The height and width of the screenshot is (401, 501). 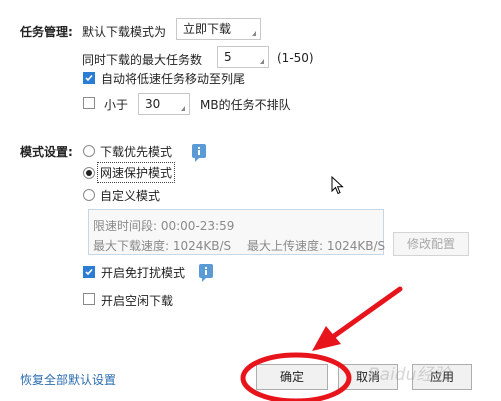 What do you see at coordinates (243, 57) in the screenshot?
I see `max-tasks-select: 5` at bounding box center [243, 57].